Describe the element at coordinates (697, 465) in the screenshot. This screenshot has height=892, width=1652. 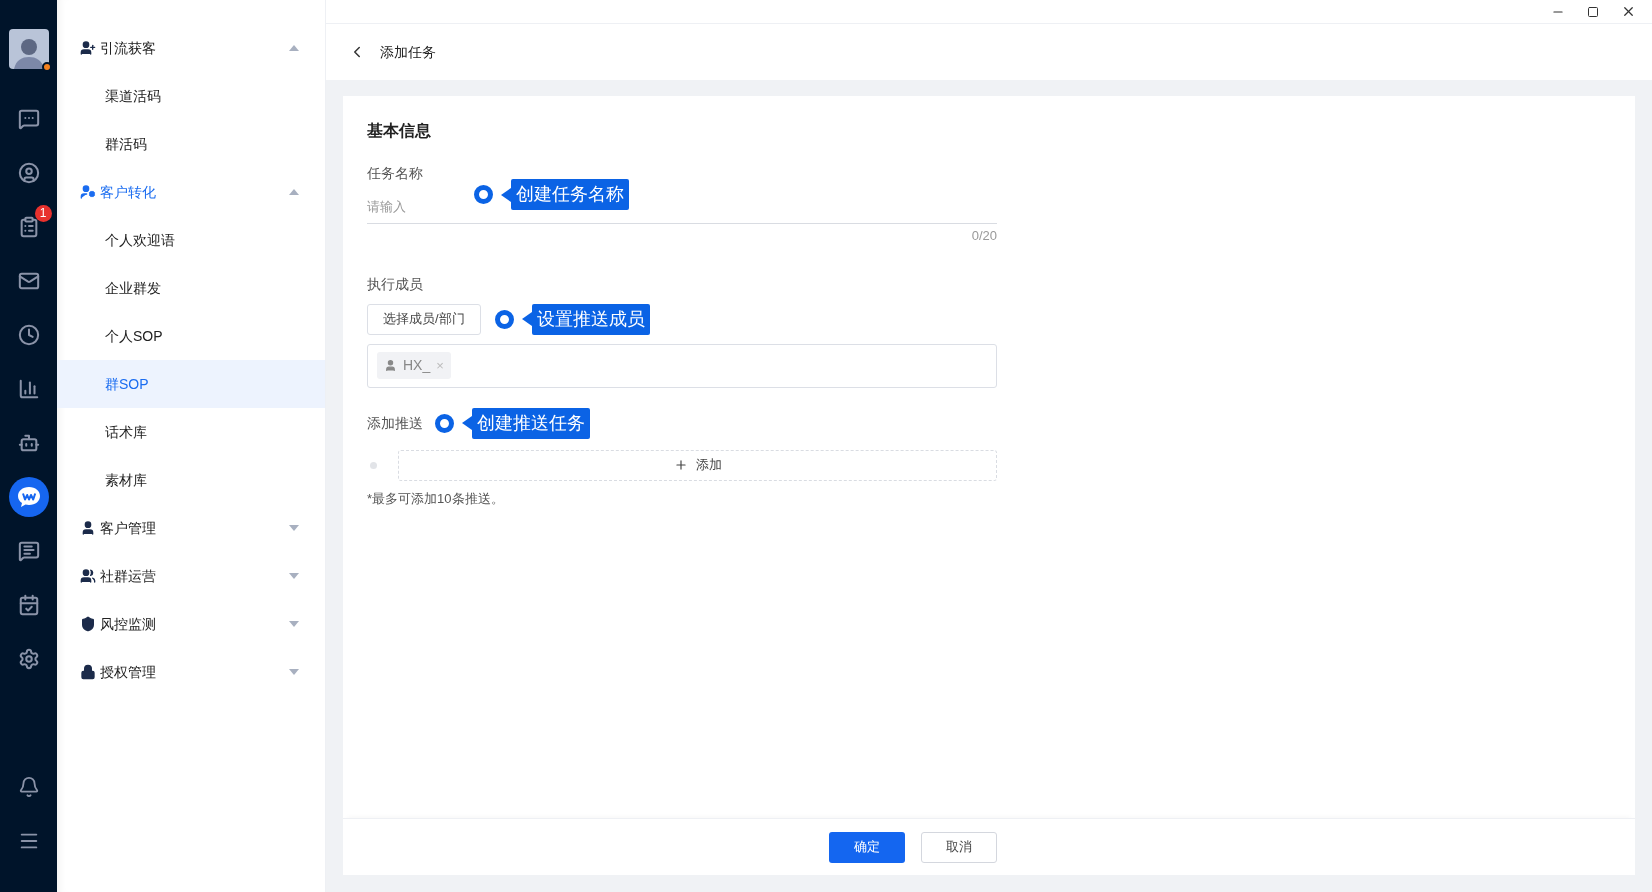
I see `add-push-button: 添加` at that location.